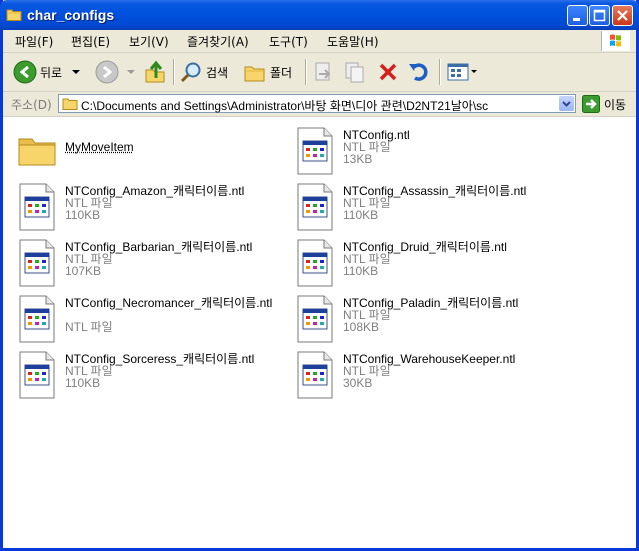 The height and width of the screenshot is (551, 639). What do you see at coordinates (591, 104) in the screenshot?
I see `go-arrow-icon` at bounding box center [591, 104].